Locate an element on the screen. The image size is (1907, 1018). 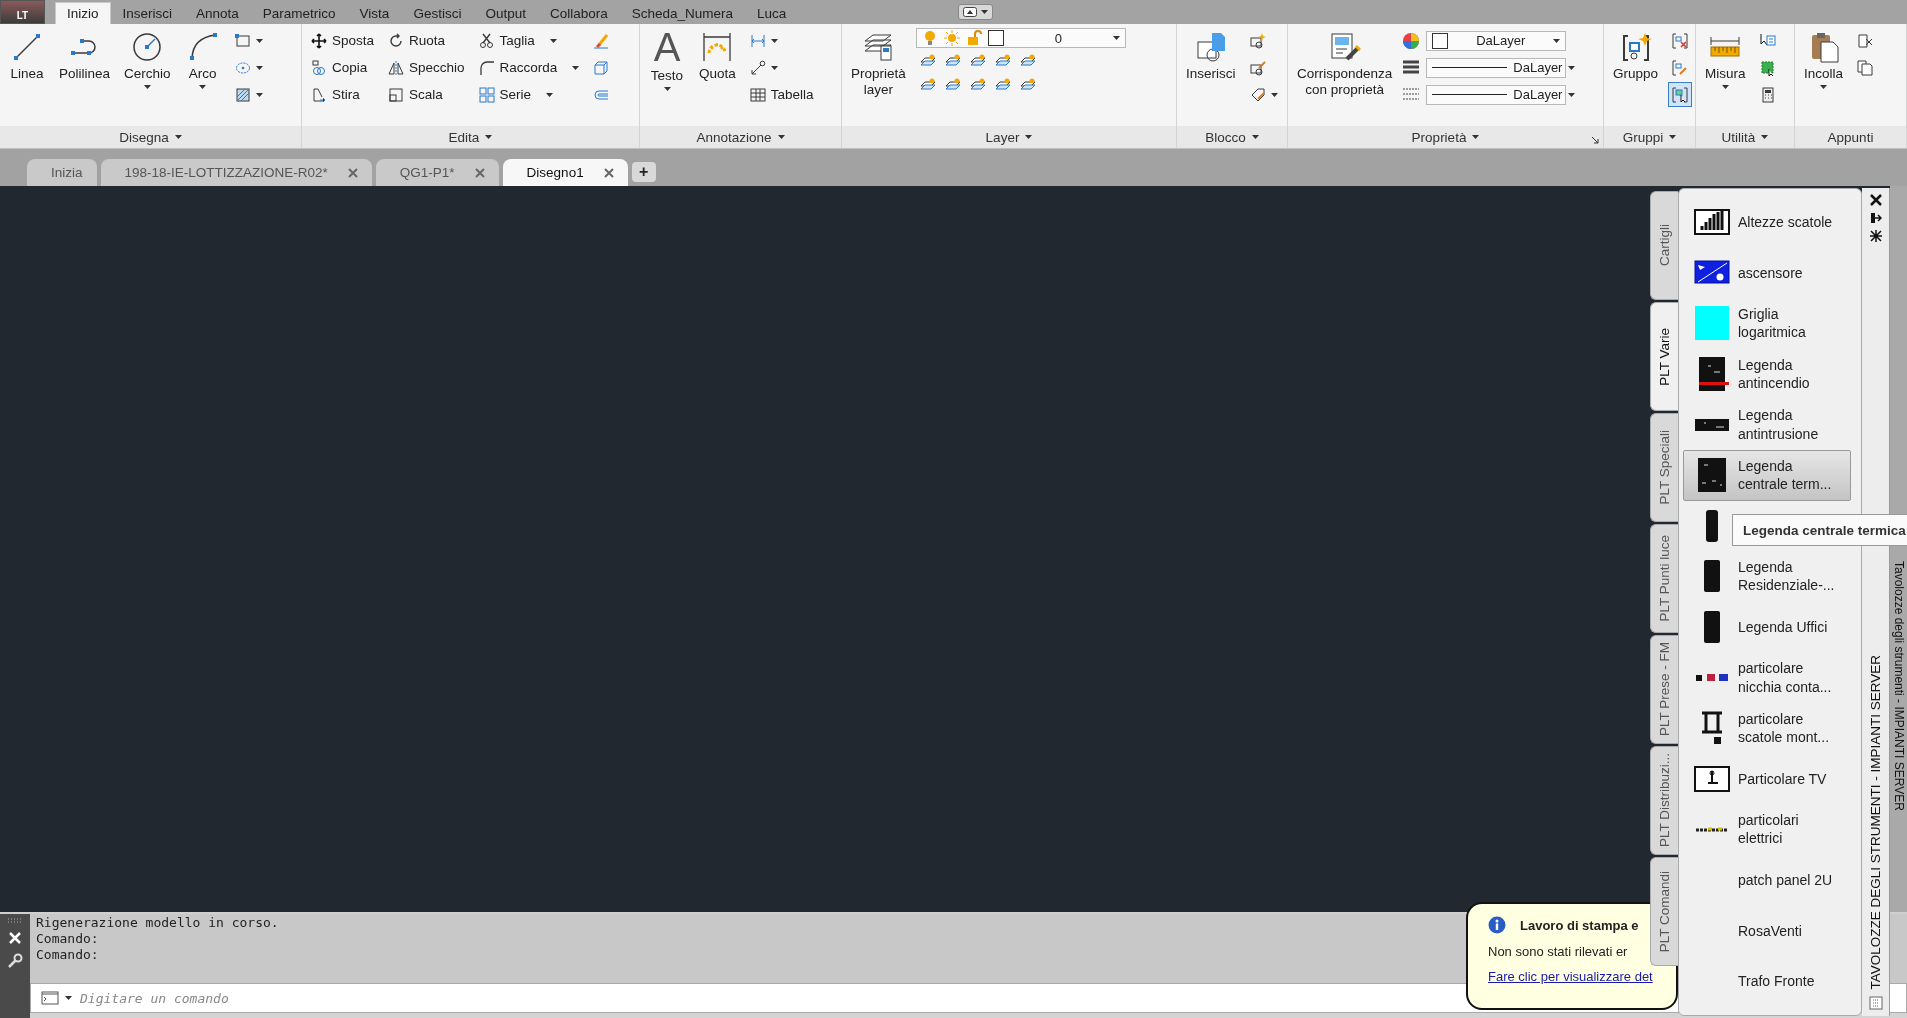
tooltip: Legenda centrale termica is located at coordinates (1819, 530).